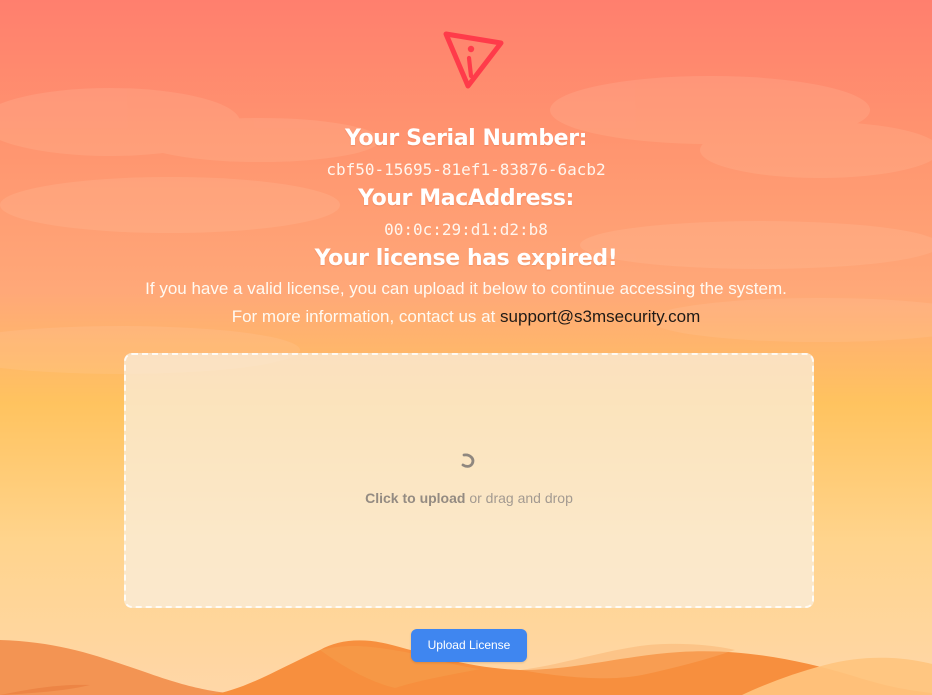  I want to click on license-expired-title: Your license has expired!, so click(466, 258).